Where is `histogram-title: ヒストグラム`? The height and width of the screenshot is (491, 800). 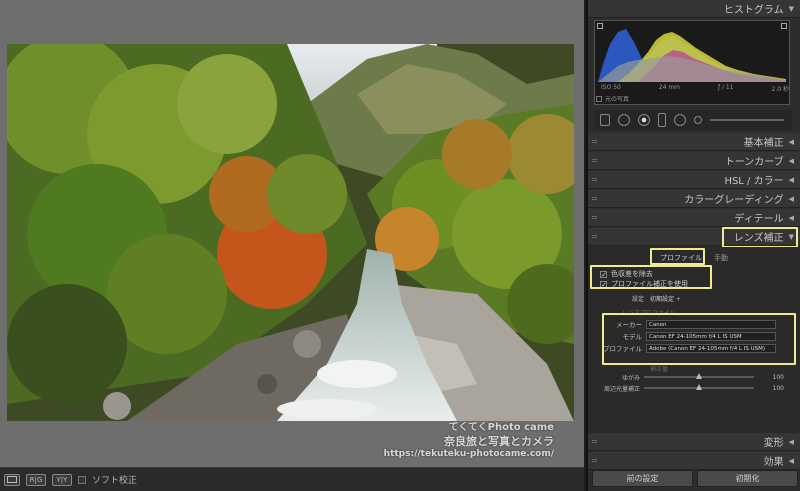 histogram-title: ヒストグラム is located at coordinates (753, 10).